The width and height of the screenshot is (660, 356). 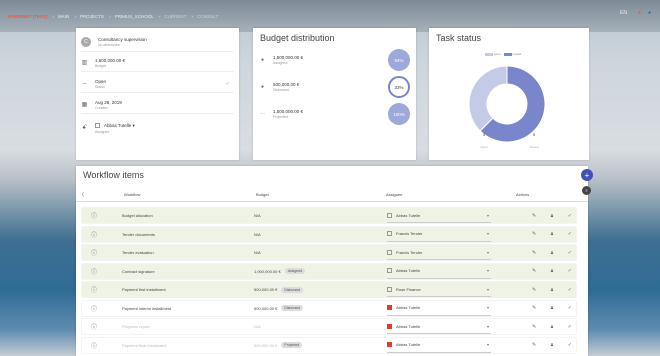 What do you see at coordinates (86, 41) in the screenshot?
I see `project-avatar: C` at bounding box center [86, 41].